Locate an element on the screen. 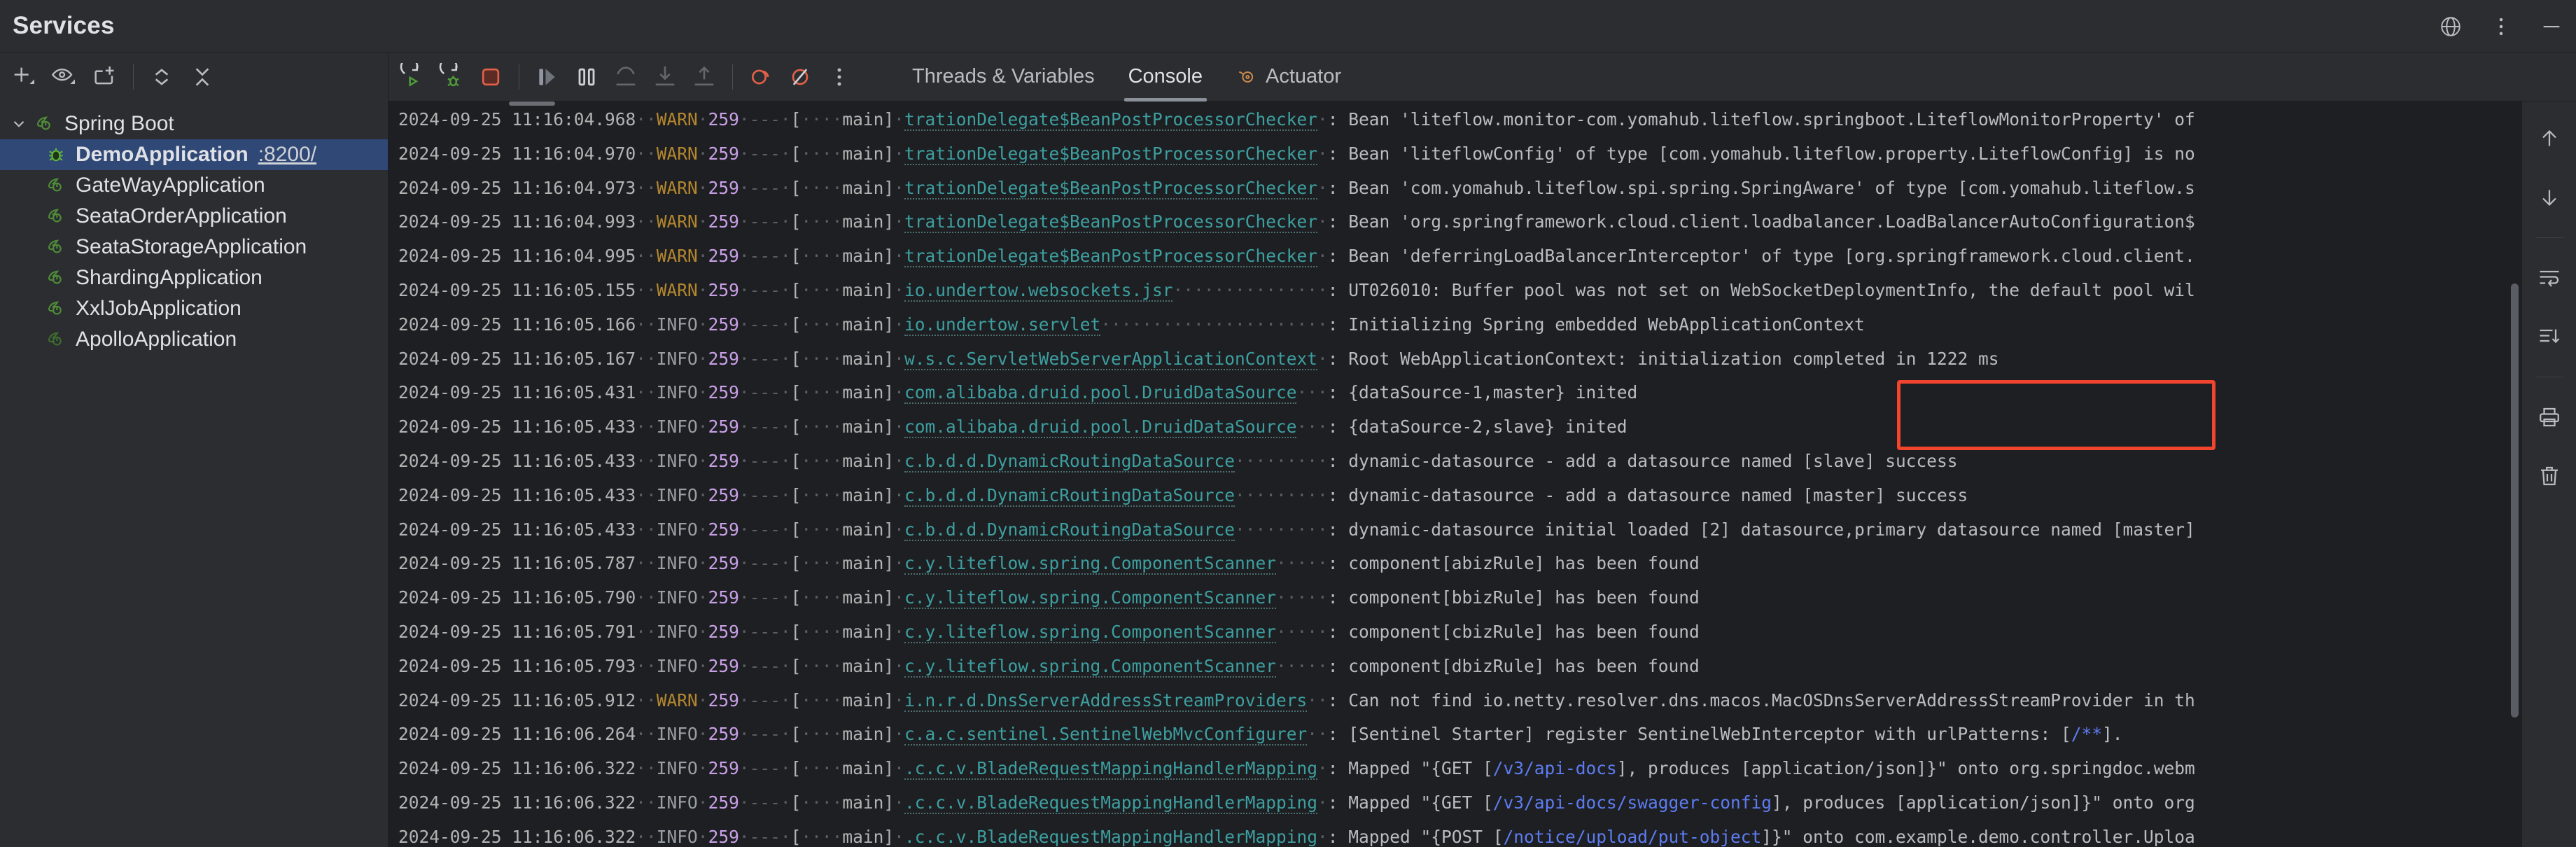  rerun-icon is located at coordinates (412, 77).